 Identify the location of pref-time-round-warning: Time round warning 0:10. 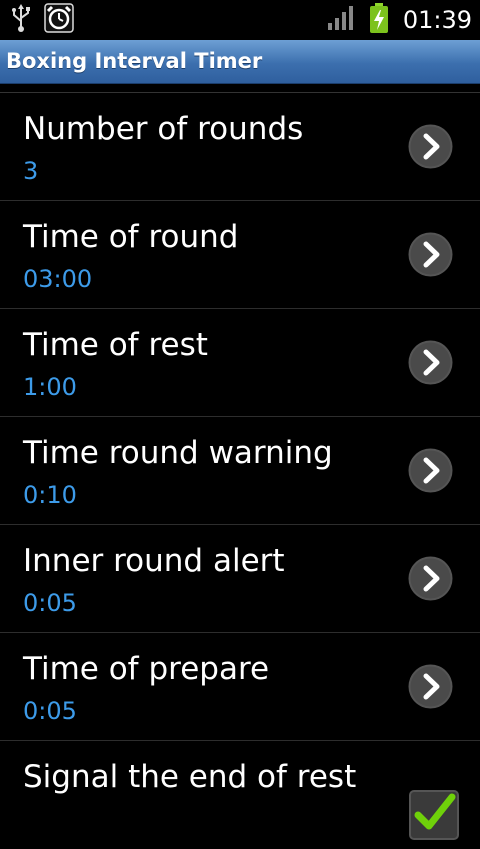
(240, 471).